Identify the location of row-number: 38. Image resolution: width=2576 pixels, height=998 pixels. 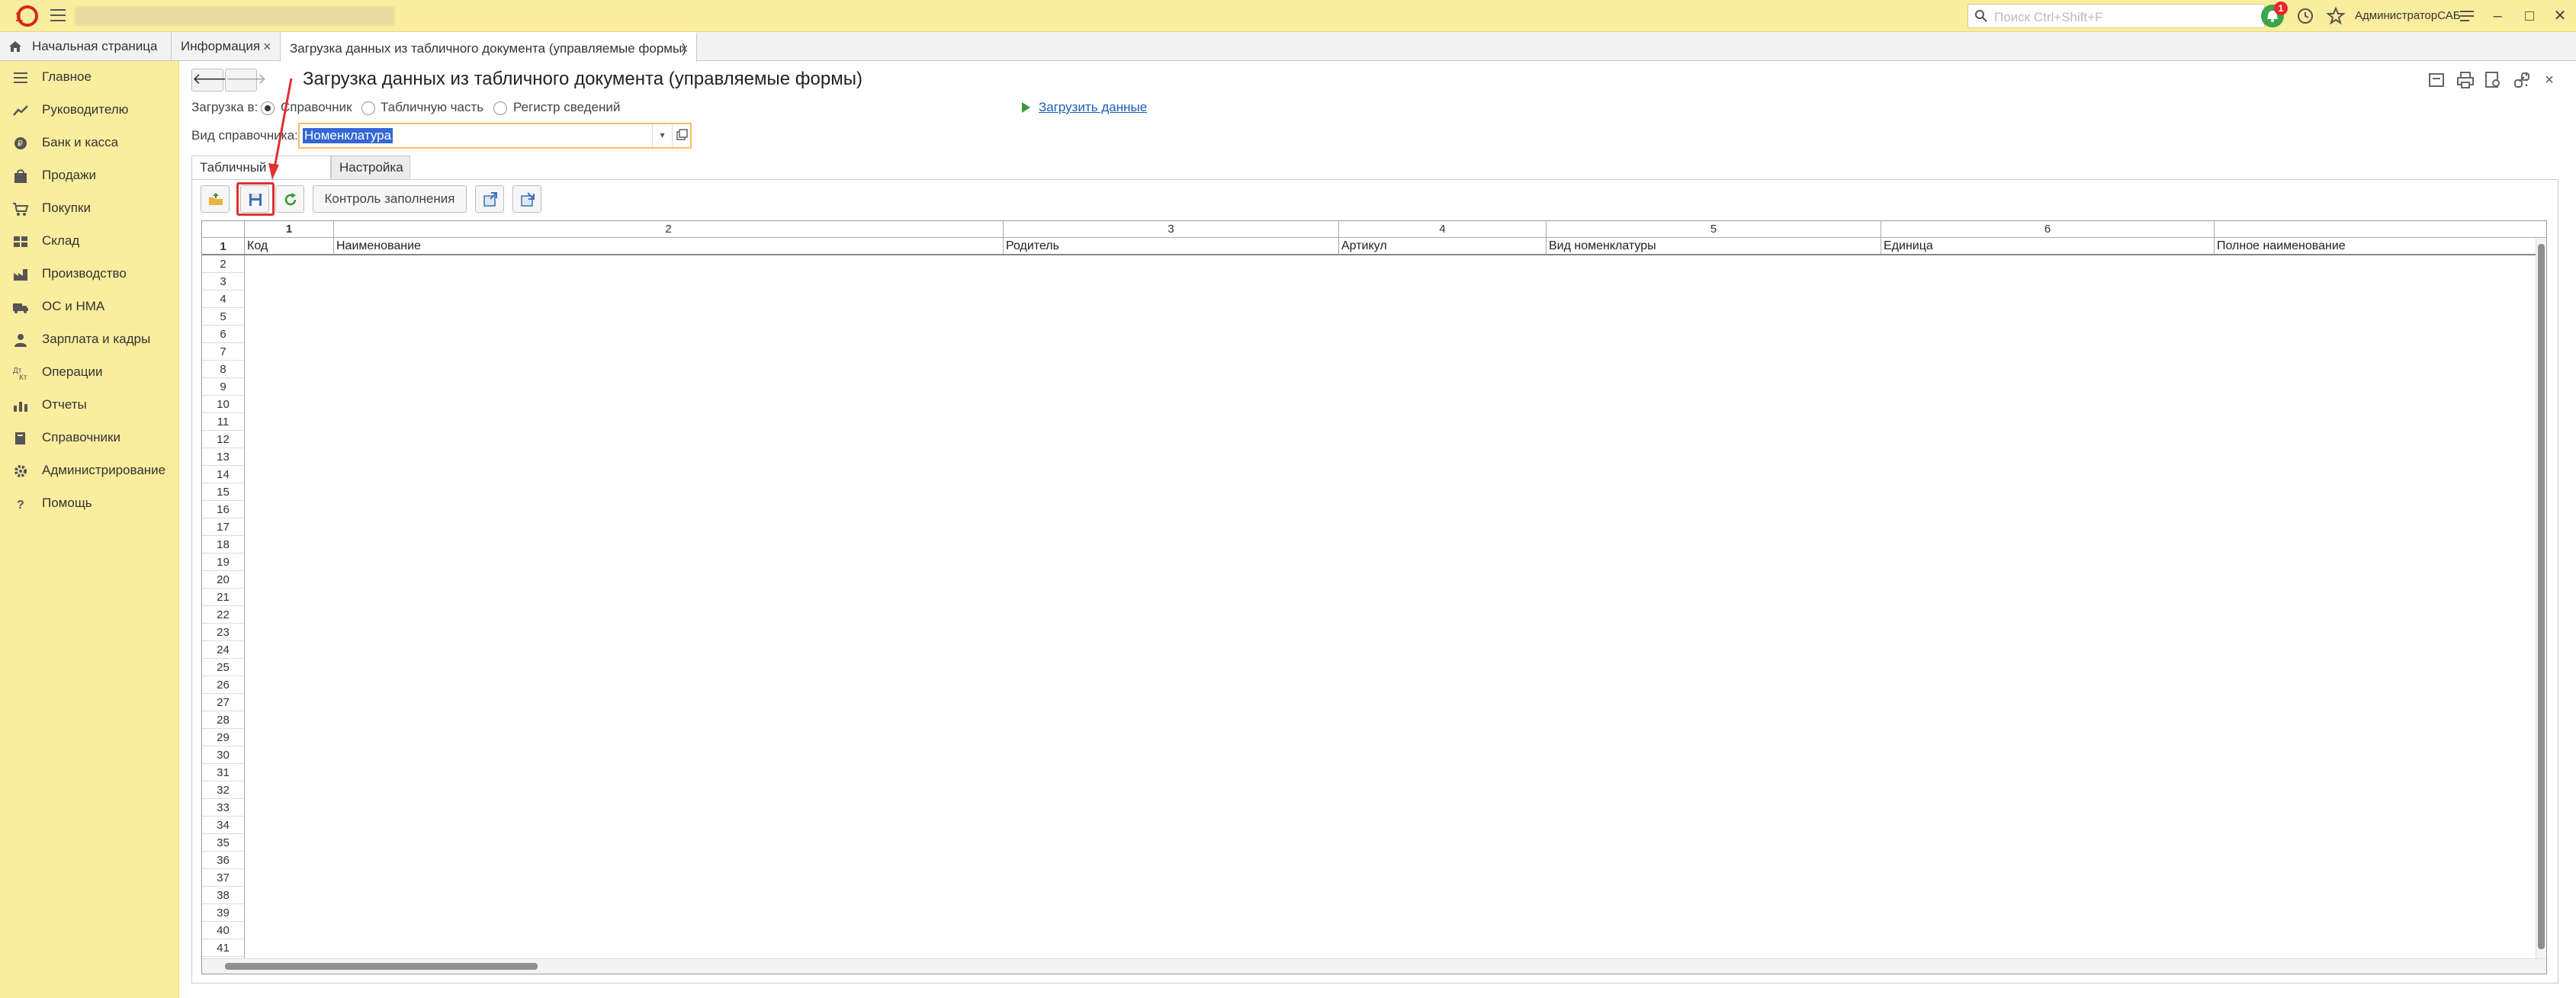
(224, 895).